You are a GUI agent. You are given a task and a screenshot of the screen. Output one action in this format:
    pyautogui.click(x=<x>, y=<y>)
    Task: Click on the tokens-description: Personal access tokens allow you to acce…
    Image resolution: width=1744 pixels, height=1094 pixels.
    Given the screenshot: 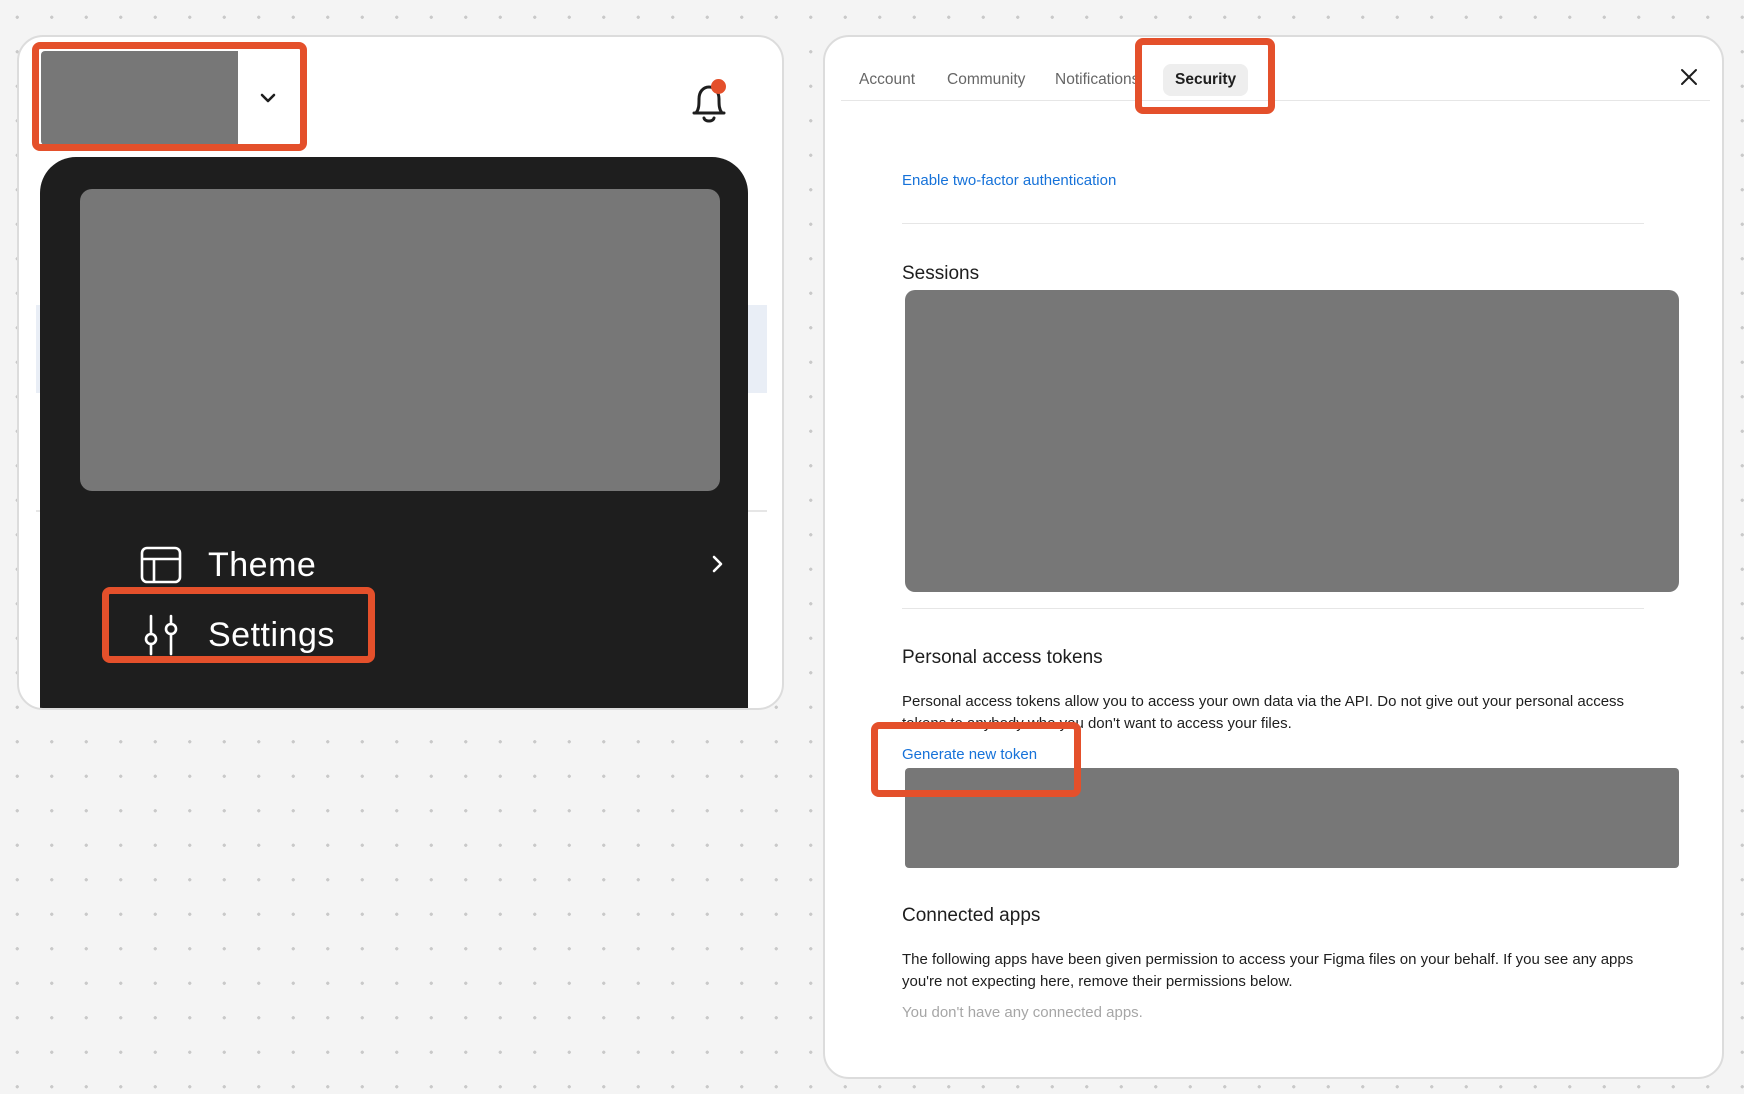 What is the action you would take?
    pyautogui.click(x=1263, y=712)
    